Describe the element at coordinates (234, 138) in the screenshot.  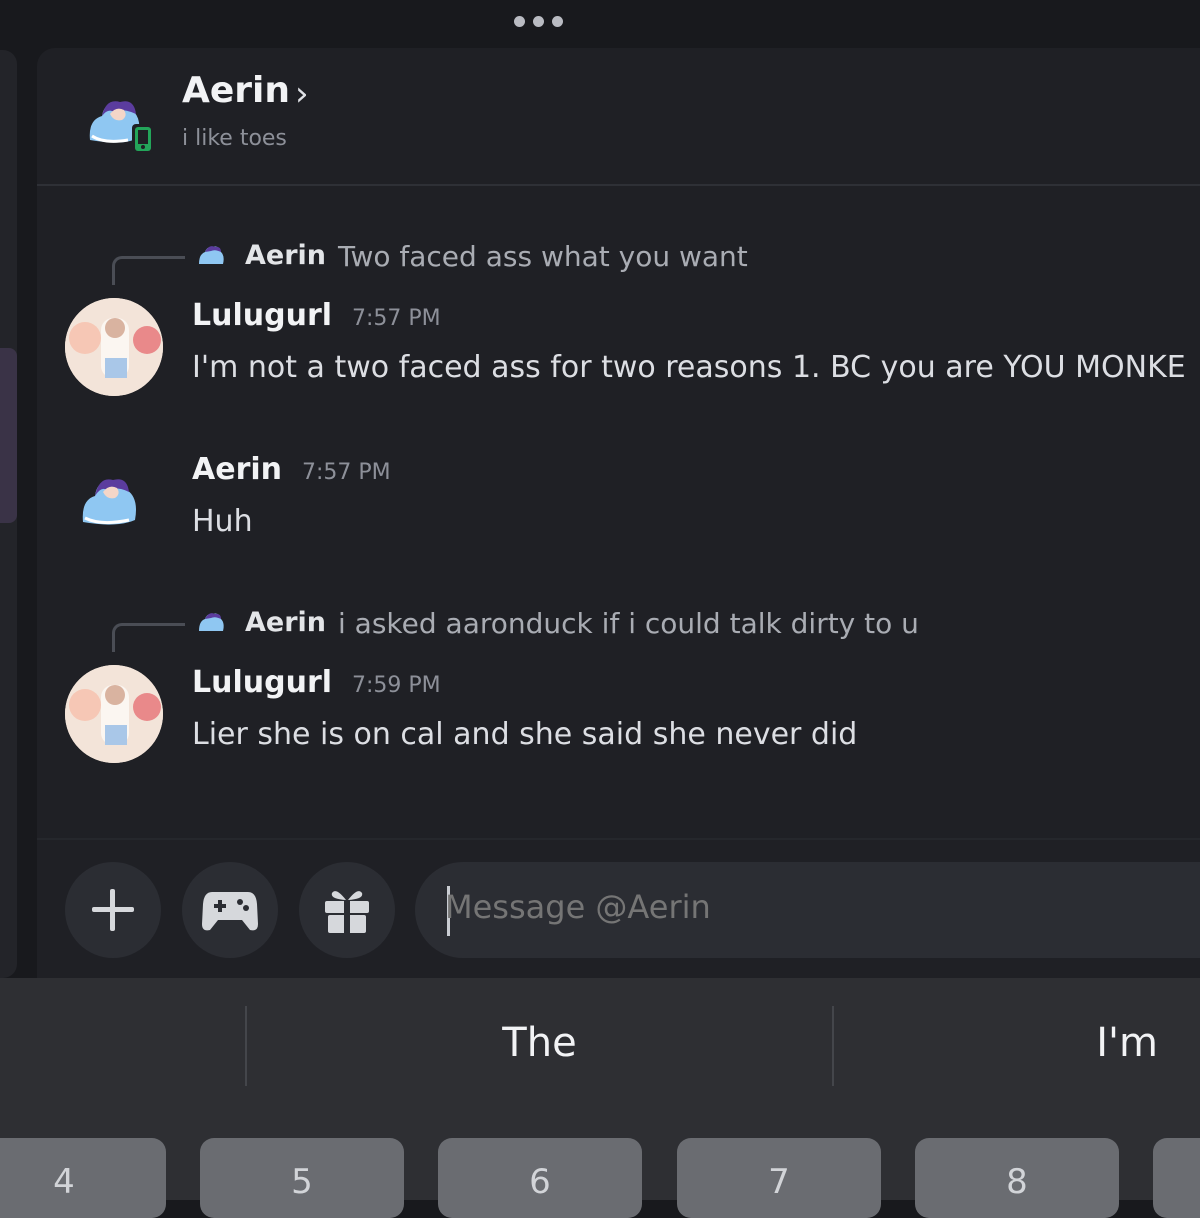
I see `dm-recipient-status: i like toes` at that location.